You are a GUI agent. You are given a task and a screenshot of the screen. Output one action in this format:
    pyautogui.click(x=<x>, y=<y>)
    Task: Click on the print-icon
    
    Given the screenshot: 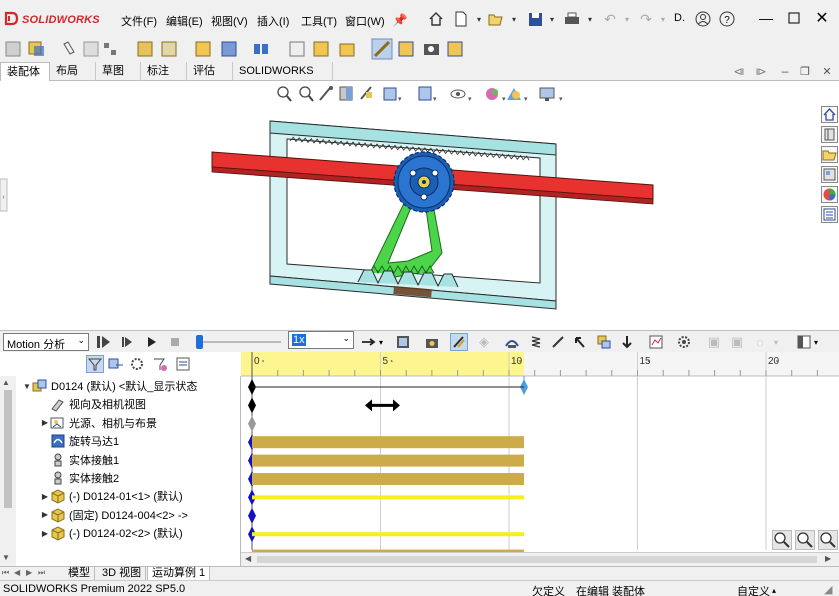 What is the action you would take?
    pyautogui.click(x=572, y=19)
    